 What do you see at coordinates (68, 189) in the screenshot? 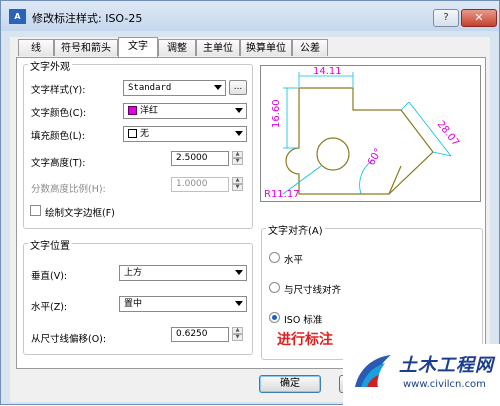
I see `fraction-scale-label: 分数高度比例(H):` at bounding box center [68, 189].